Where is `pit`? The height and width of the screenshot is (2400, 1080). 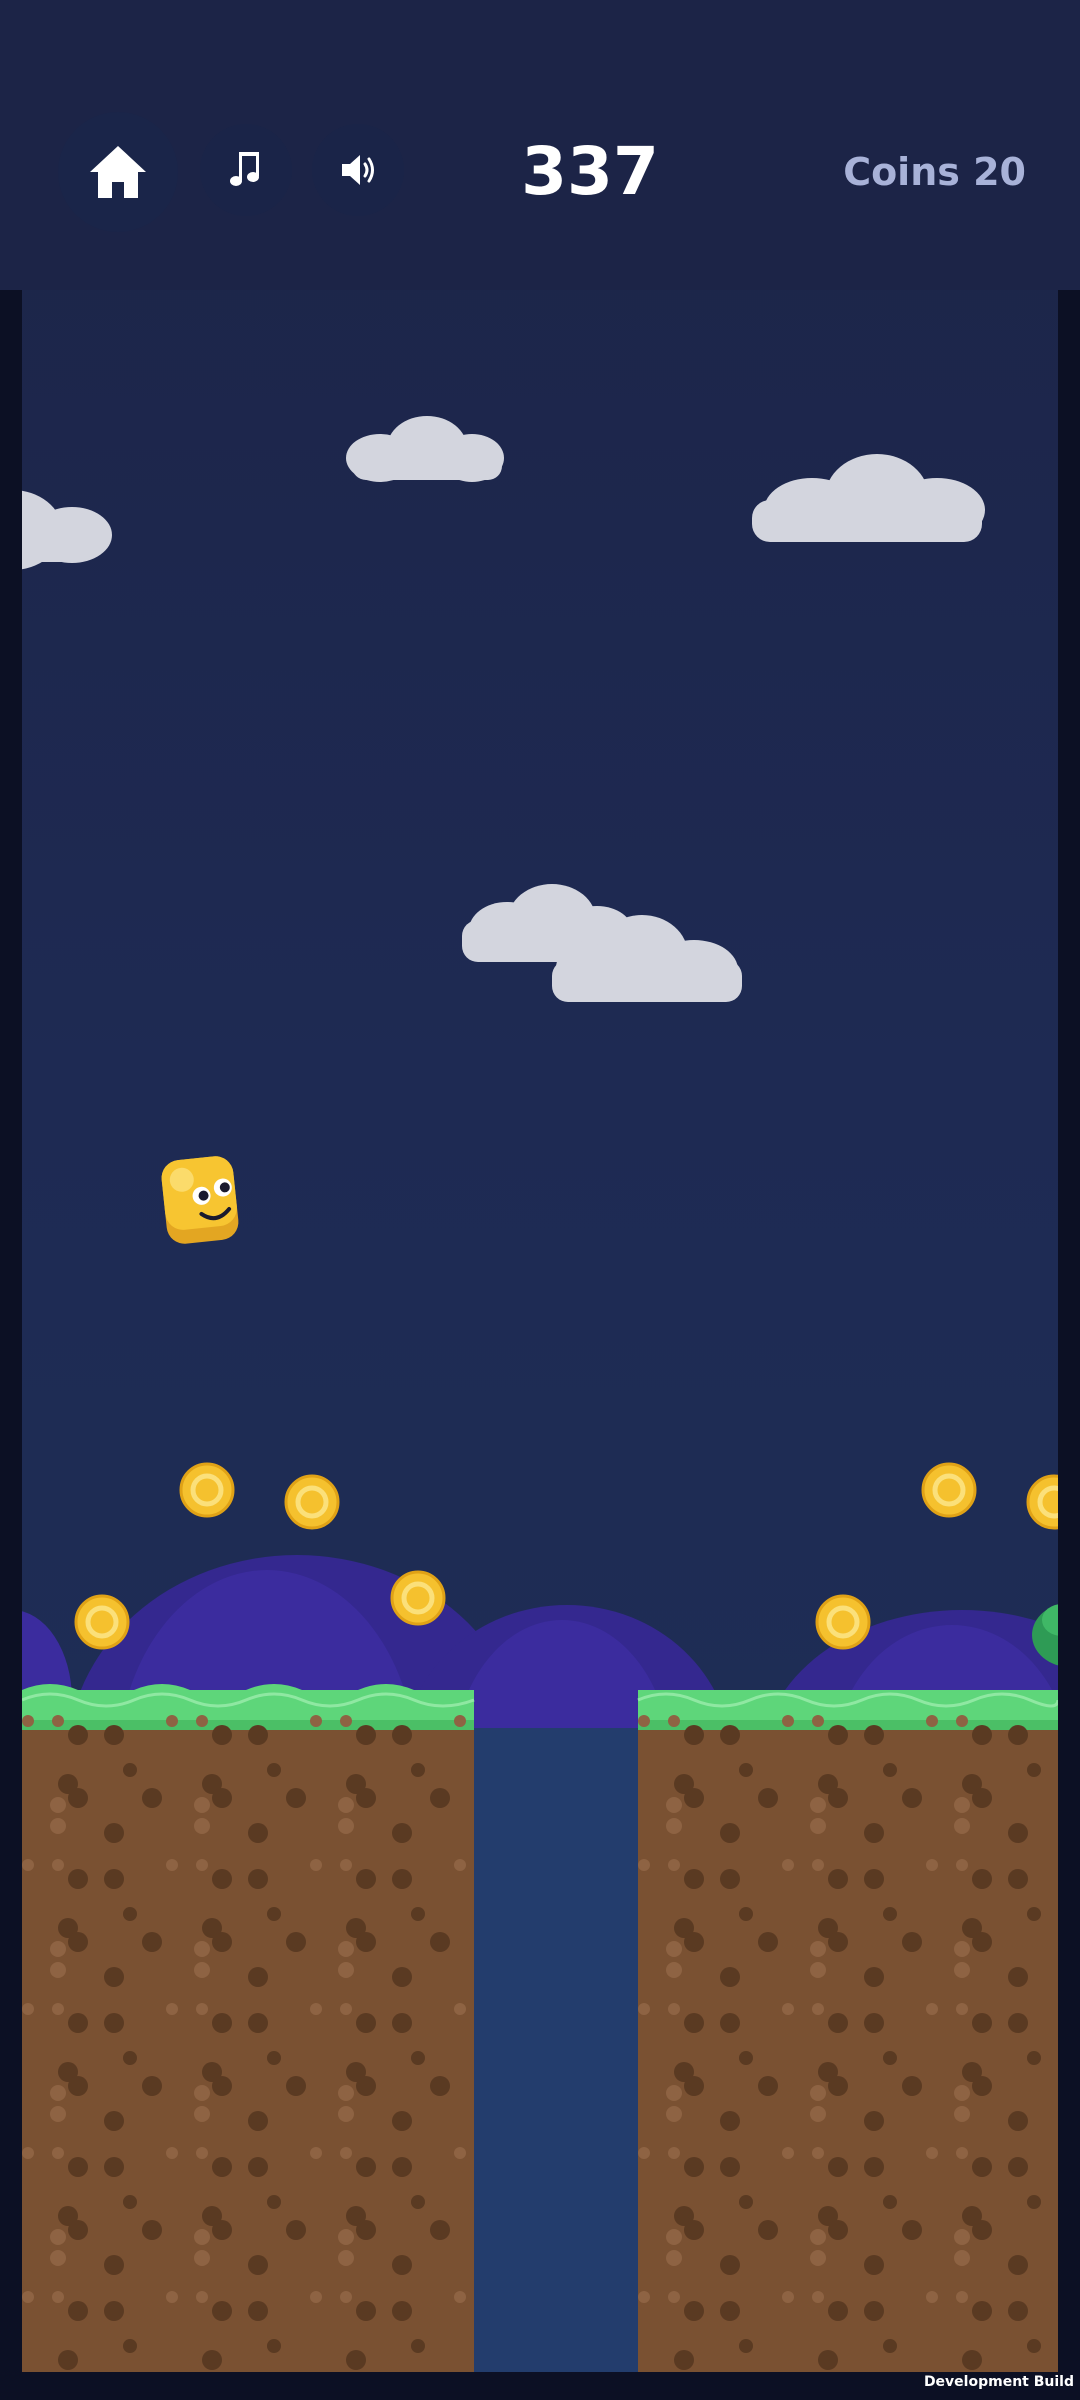 pit is located at coordinates (556, 2050).